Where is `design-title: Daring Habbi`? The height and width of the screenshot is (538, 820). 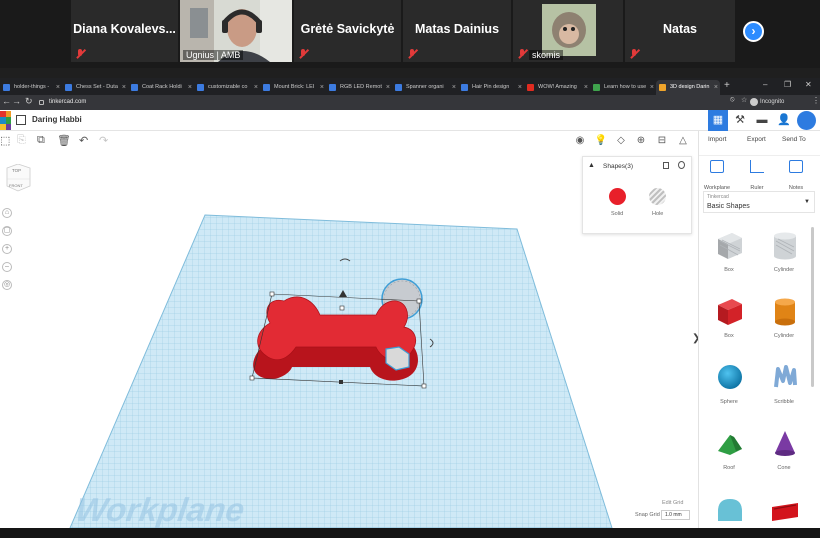 design-title: Daring Habbi is located at coordinates (57, 119).